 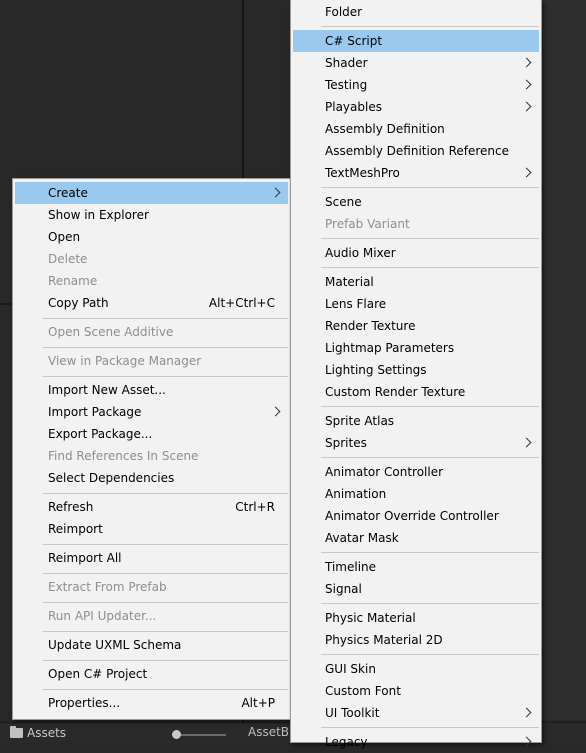 I want to click on assets-breadcrumb: Assets, so click(x=38, y=733).